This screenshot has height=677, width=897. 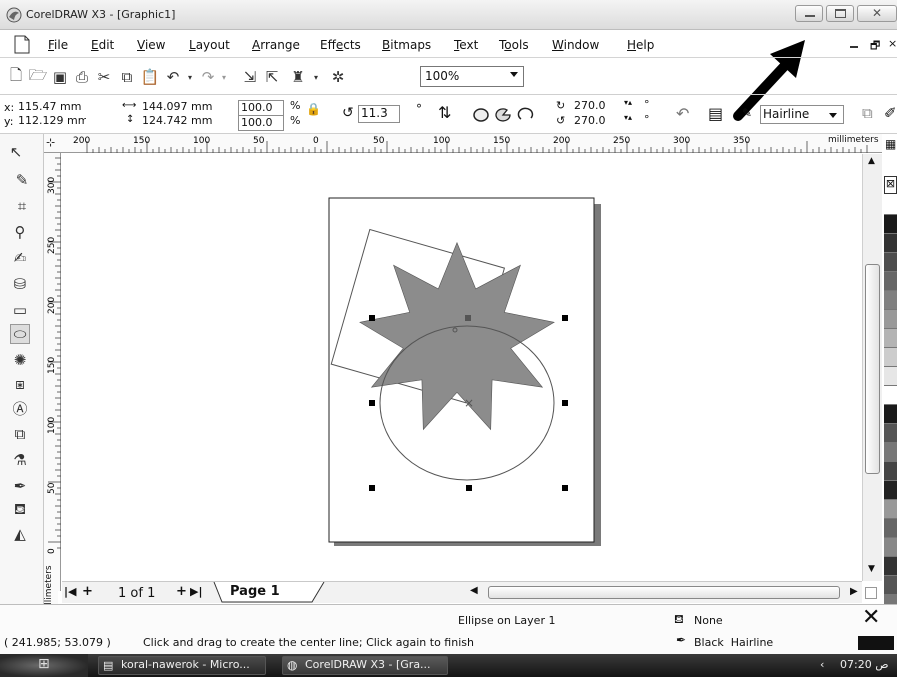 I want to click on save-icon: ▣, so click(x=60, y=77).